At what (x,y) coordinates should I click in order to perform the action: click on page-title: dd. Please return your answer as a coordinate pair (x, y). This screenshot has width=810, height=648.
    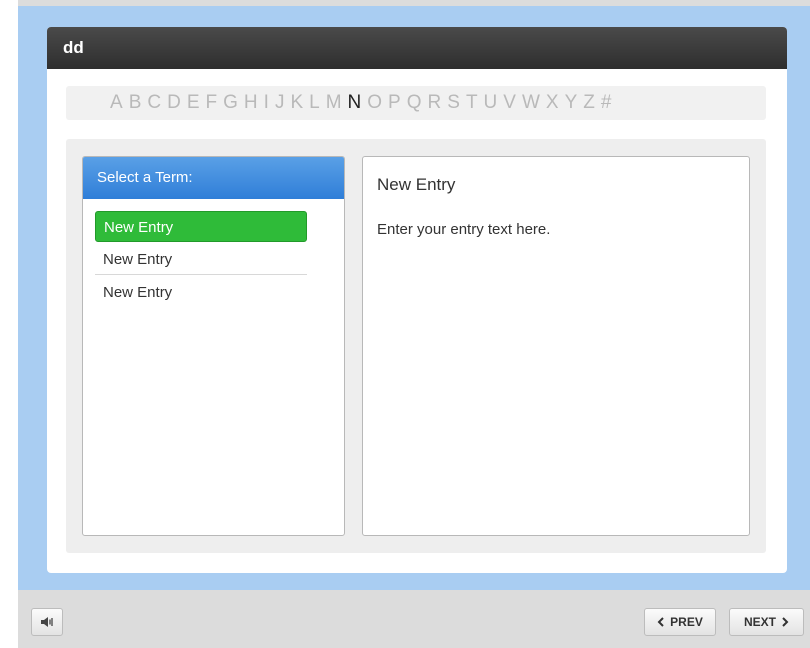
    Looking at the image, I should click on (417, 48).